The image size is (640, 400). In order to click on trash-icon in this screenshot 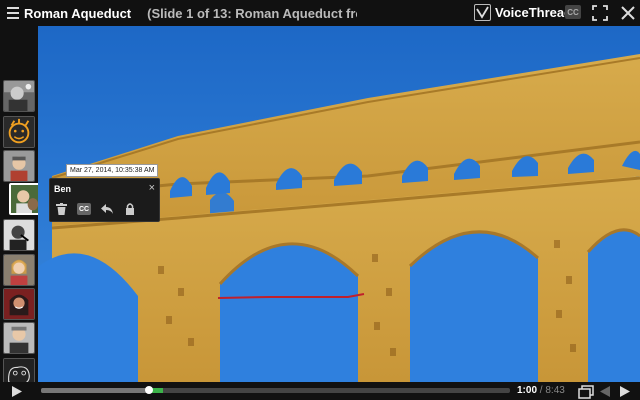, I will do `click(61, 209)`.